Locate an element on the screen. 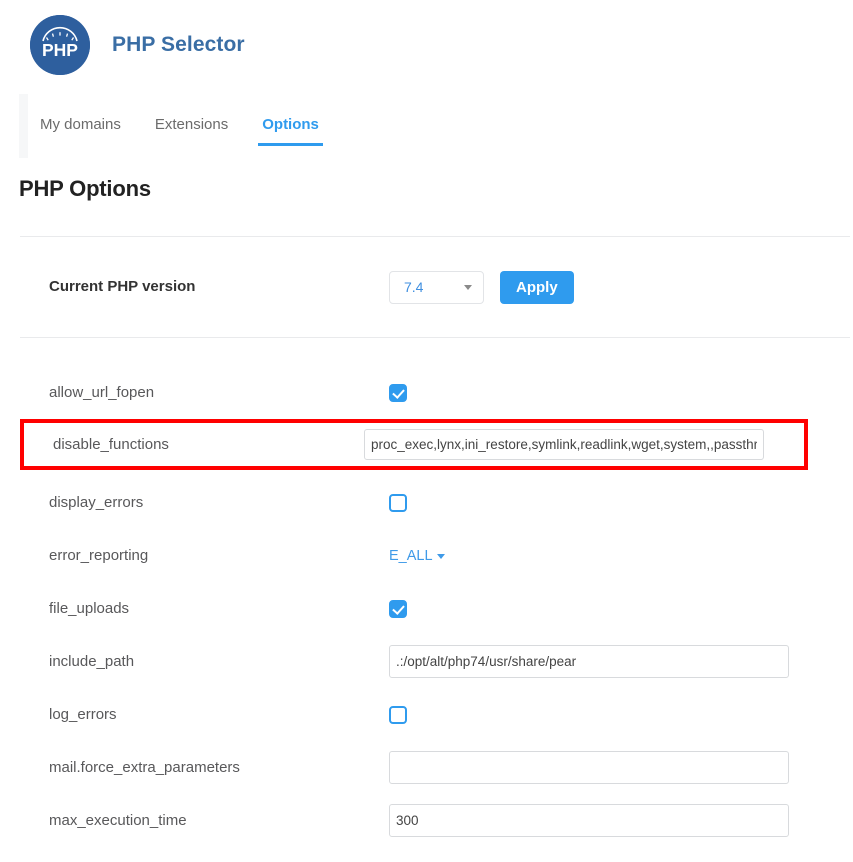 The height and width of the screenshot is (862, 853). row-label-allow-url-fopen: allow_url_fopen is located at coordinates (102, 392).